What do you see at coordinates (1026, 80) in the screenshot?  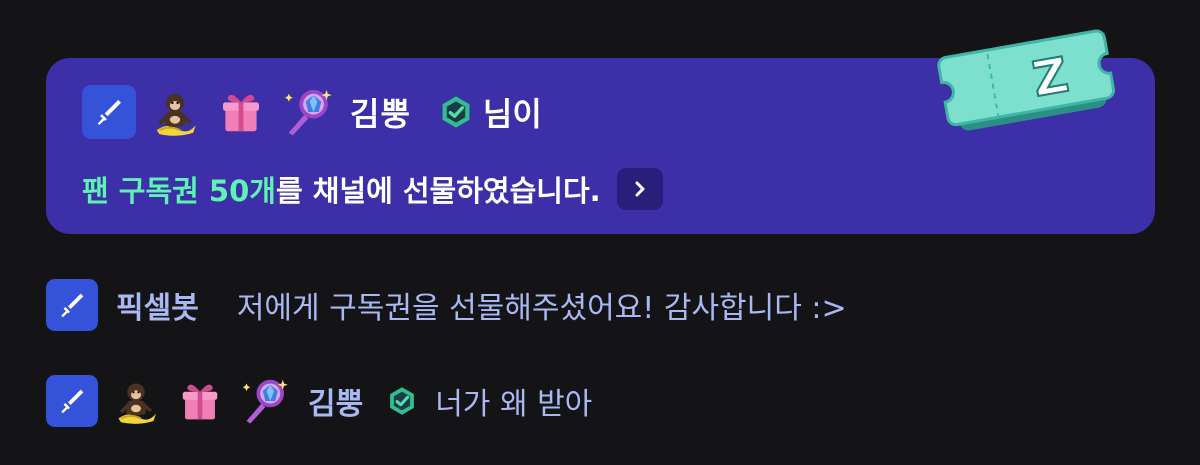 I see `ticket-icon: Z` at bounding box center [1026, 80].